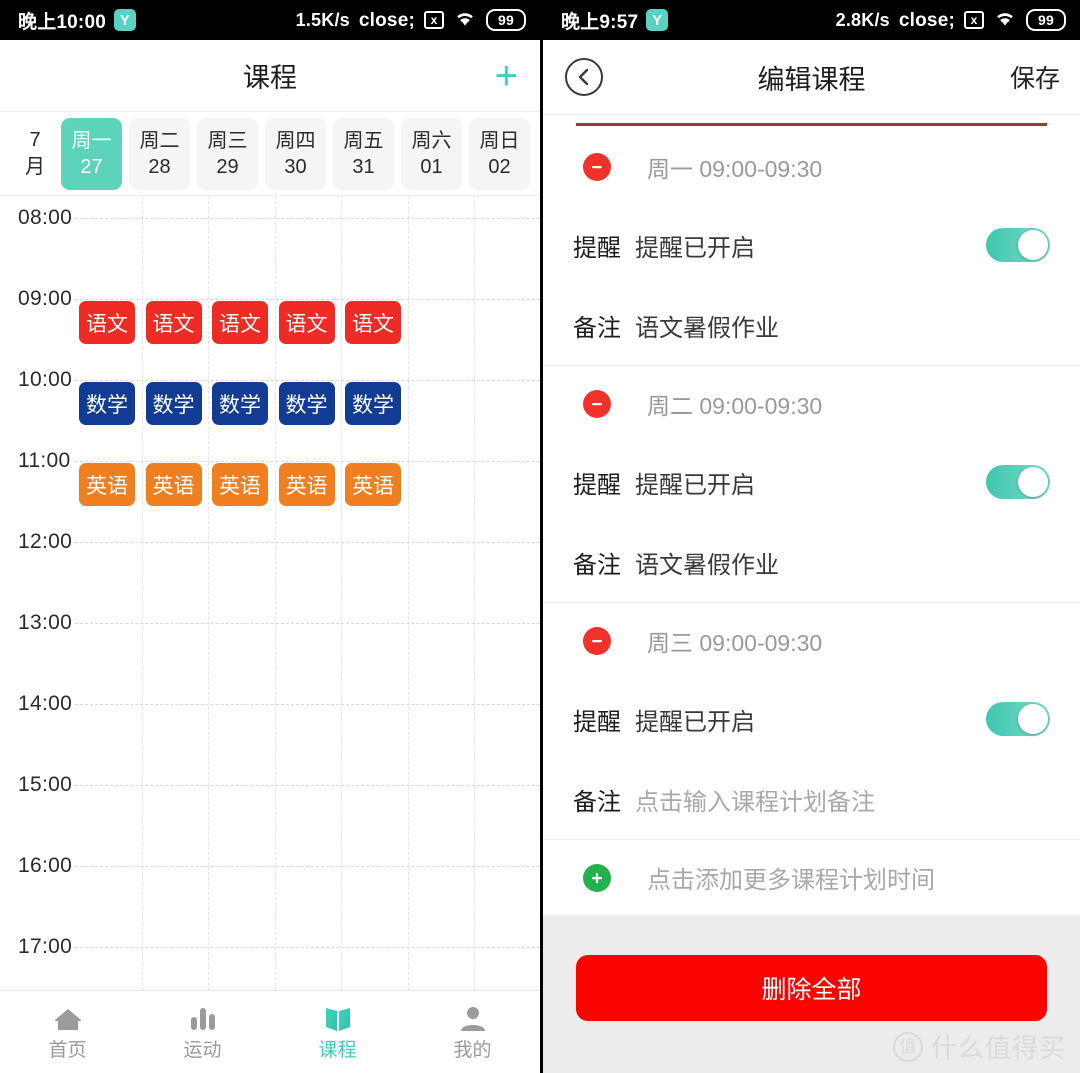 The width and height of the screenshot is (1080, 1073). I want to click on add-course-button: +, so click(506, 76).